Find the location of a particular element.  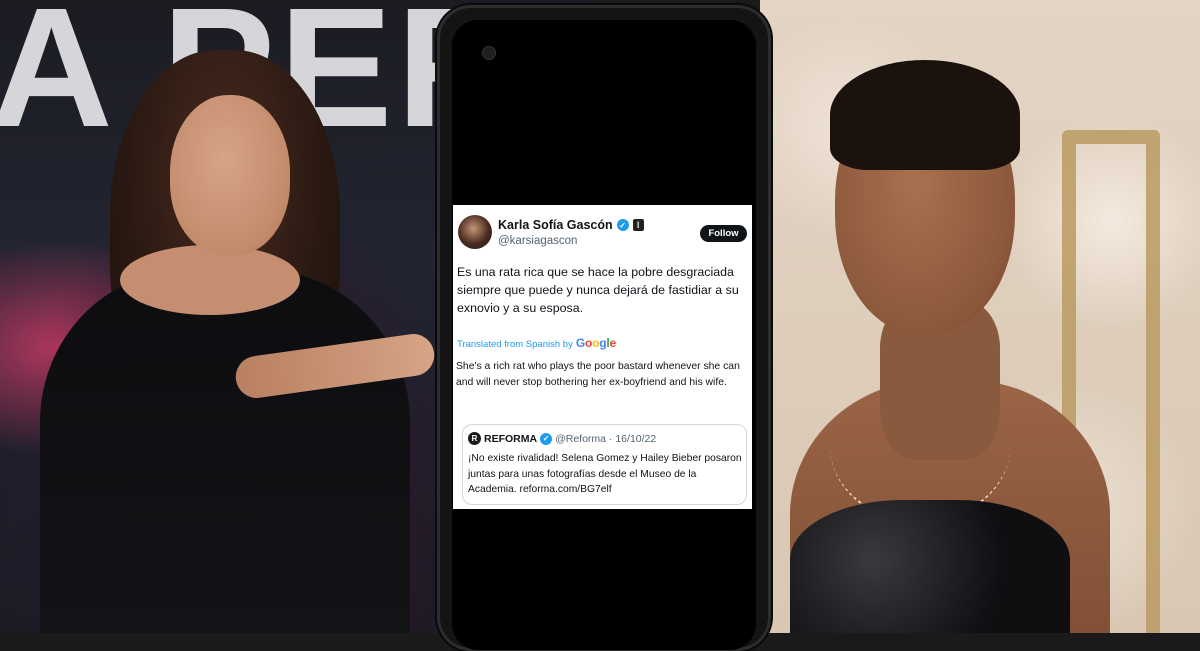

avatar is located at coordinates (475, 232).